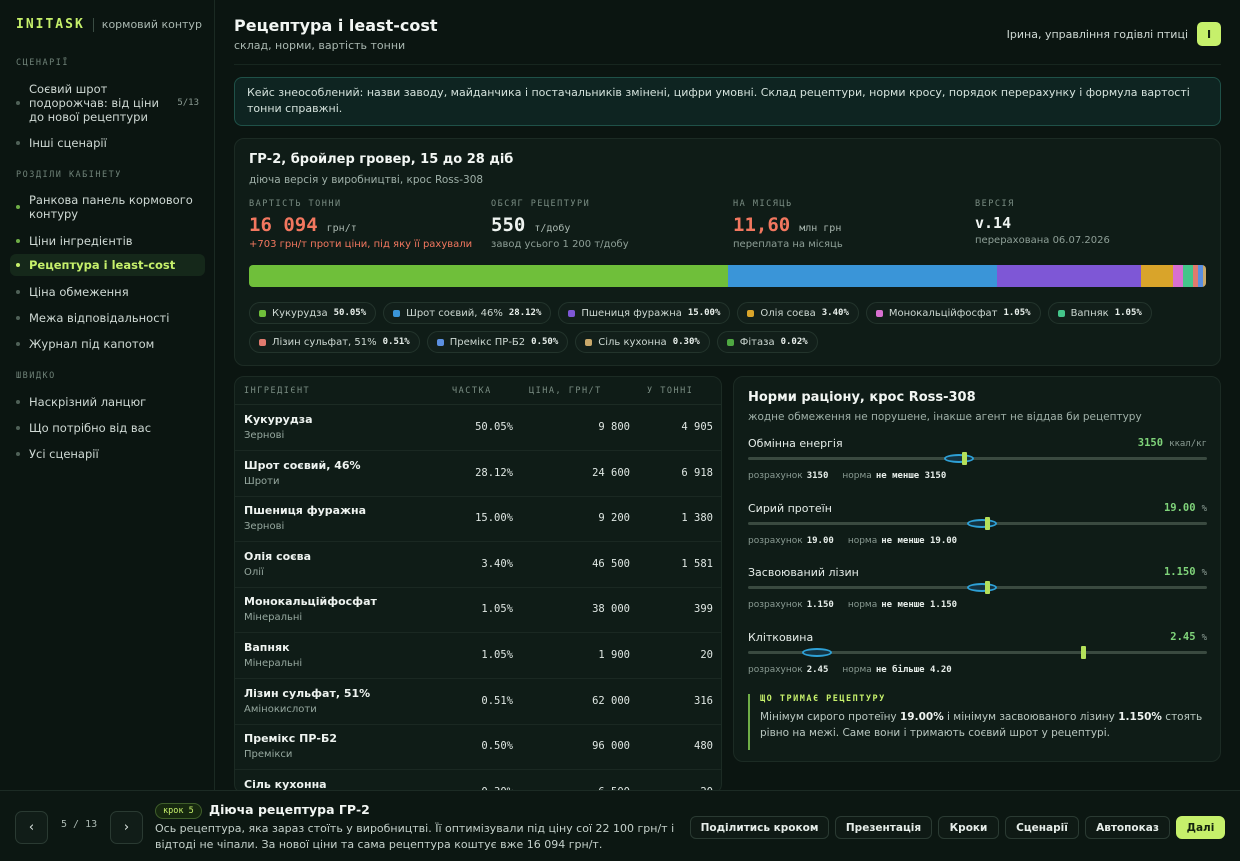 Image resolution: width=1240 pixels, height=861 pixels. What do you see at coordinates (107, 454) in the screenshot?
I see `sidebar-item-all-scenarios: Усі сценарії` at bounding box center [107, 454].